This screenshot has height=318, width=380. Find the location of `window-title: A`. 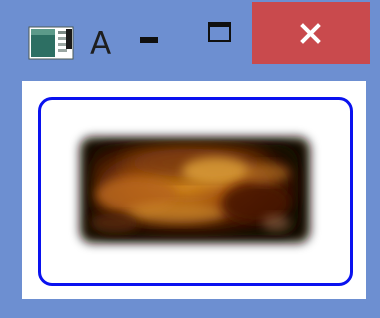

window-title: A is located at coordinates (101, 44).